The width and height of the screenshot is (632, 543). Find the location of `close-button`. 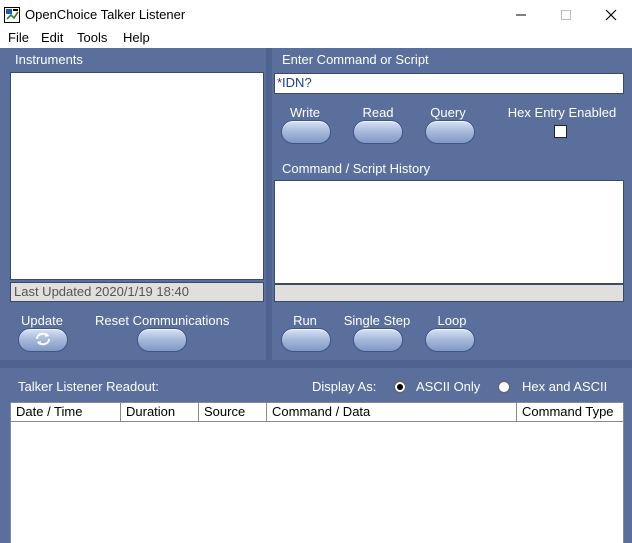

close-button is located at coordinates (610, 15).